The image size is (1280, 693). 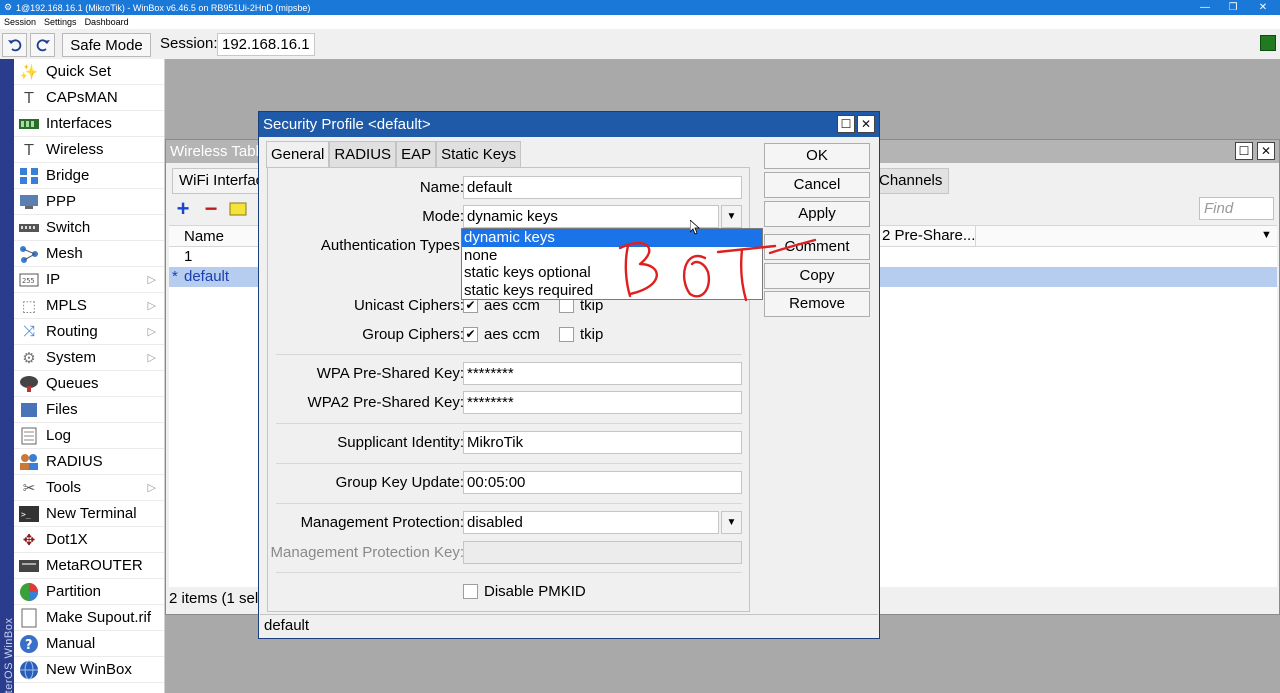 What do you see at coordinates (1268, 43) in the screenshot?
I see `status-indicator` at bounding box center [1268, 43].